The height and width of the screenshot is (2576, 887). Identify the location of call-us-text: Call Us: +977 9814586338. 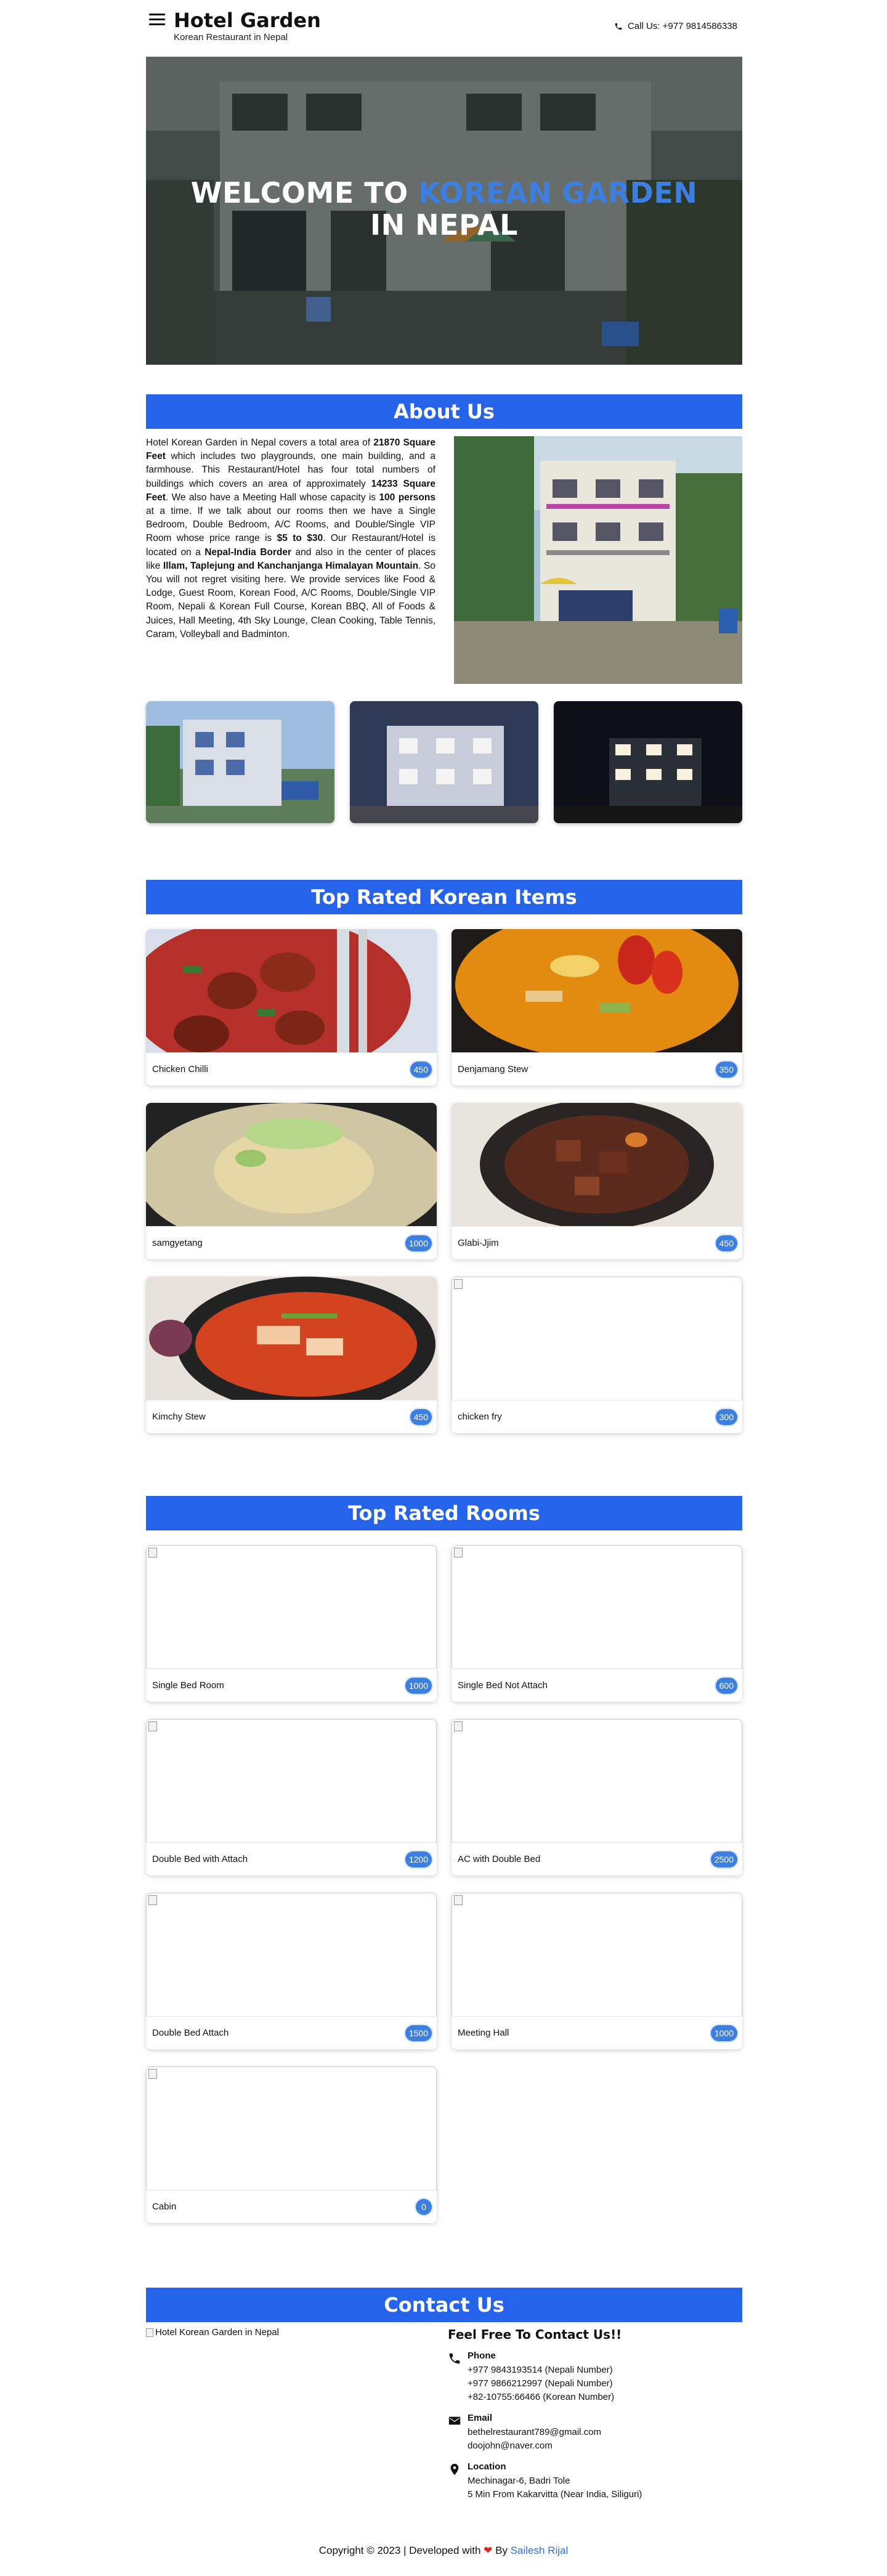
(682, 26).